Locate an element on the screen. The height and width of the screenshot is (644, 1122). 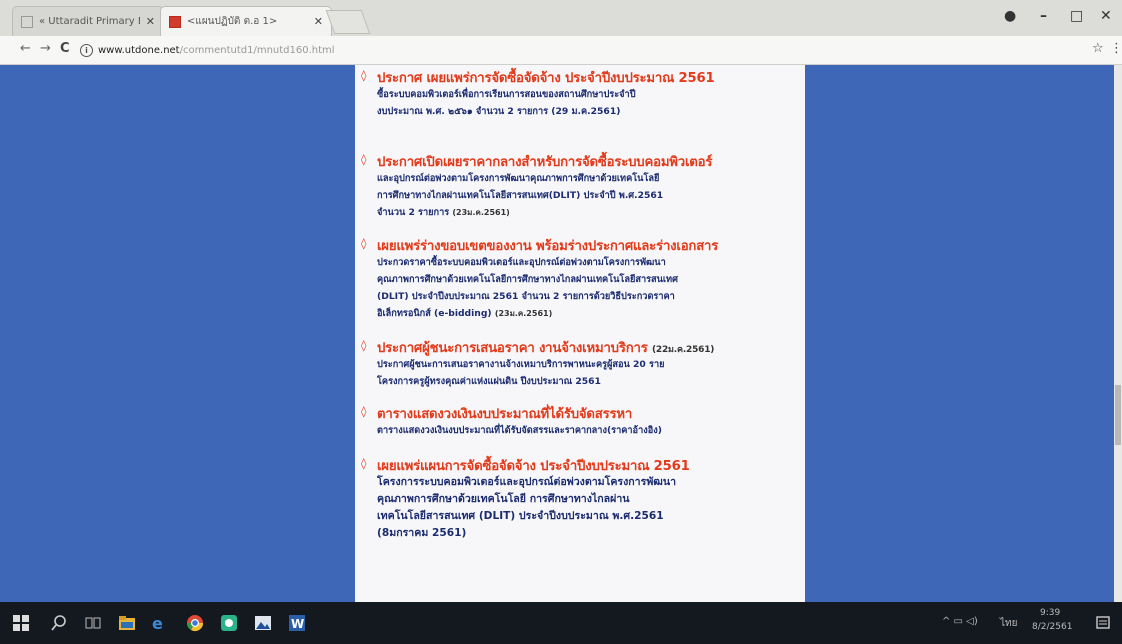
clock-time: 9:39 is located at coordinates (1050, 613).